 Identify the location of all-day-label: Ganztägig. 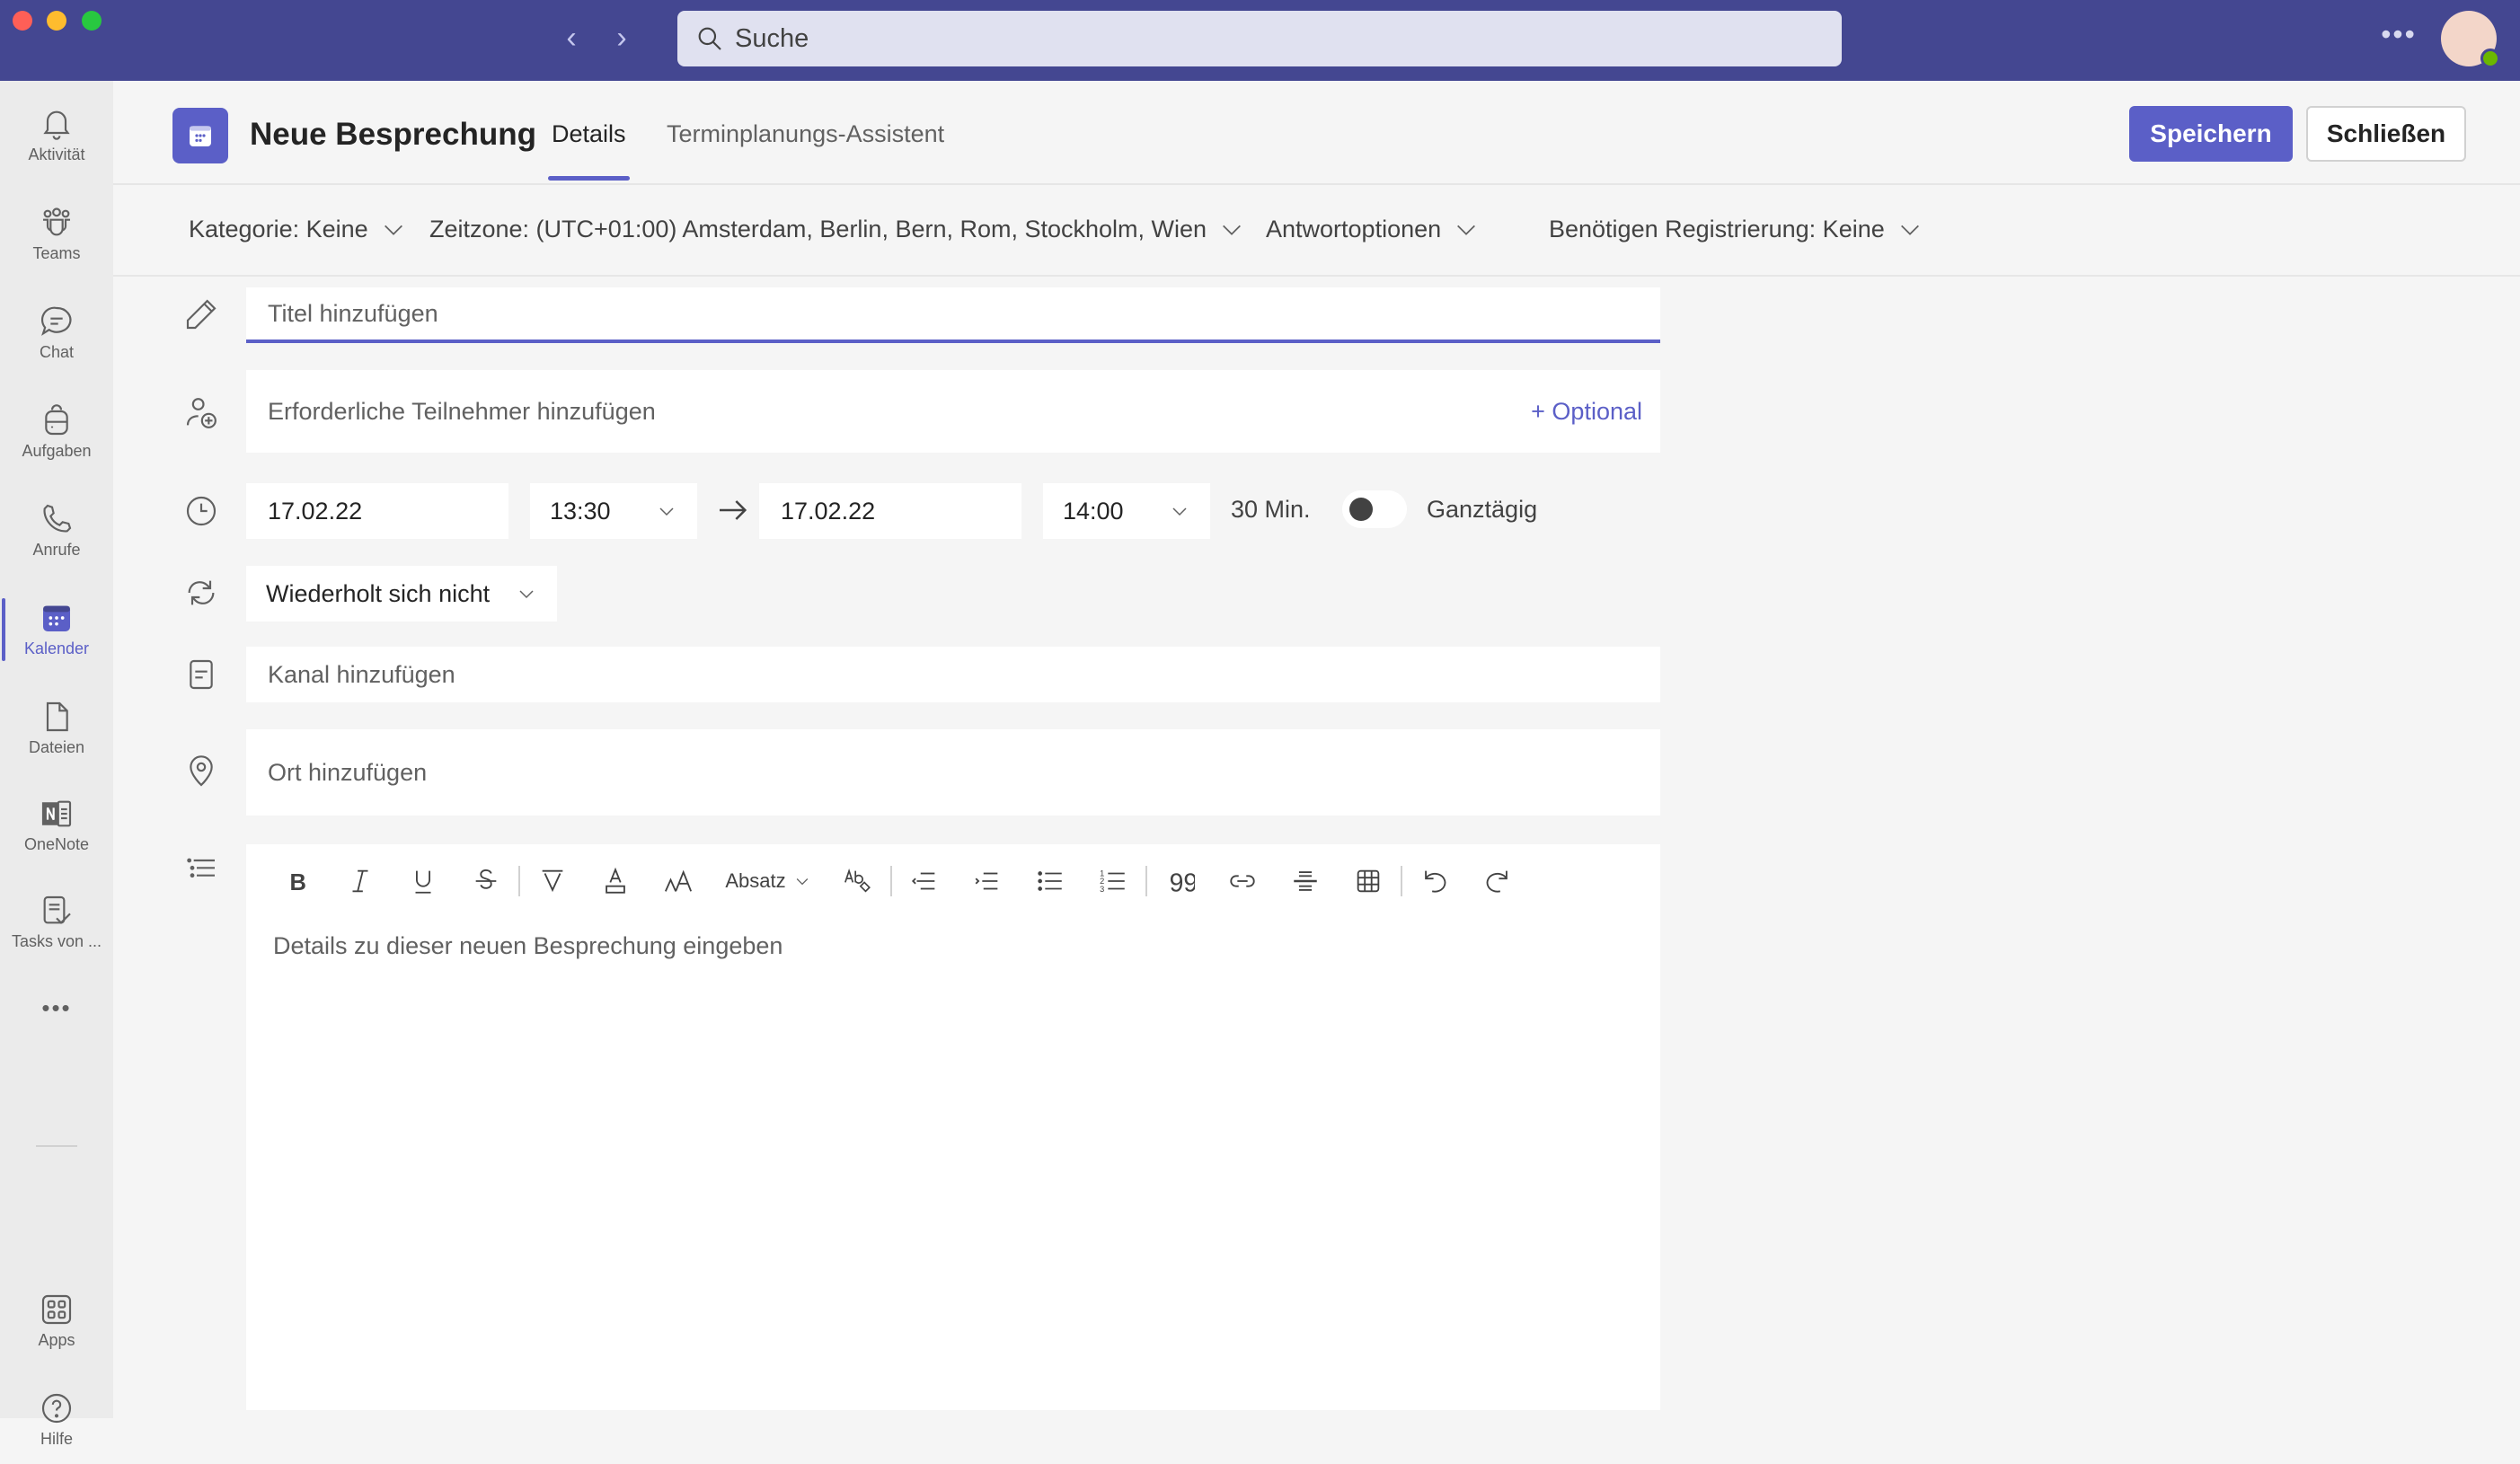
(1483, 510).